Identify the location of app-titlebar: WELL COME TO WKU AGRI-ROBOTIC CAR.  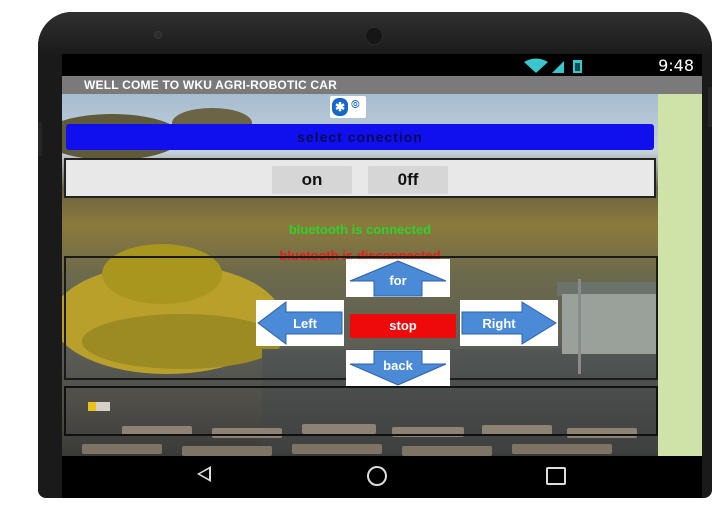
(382, 85).